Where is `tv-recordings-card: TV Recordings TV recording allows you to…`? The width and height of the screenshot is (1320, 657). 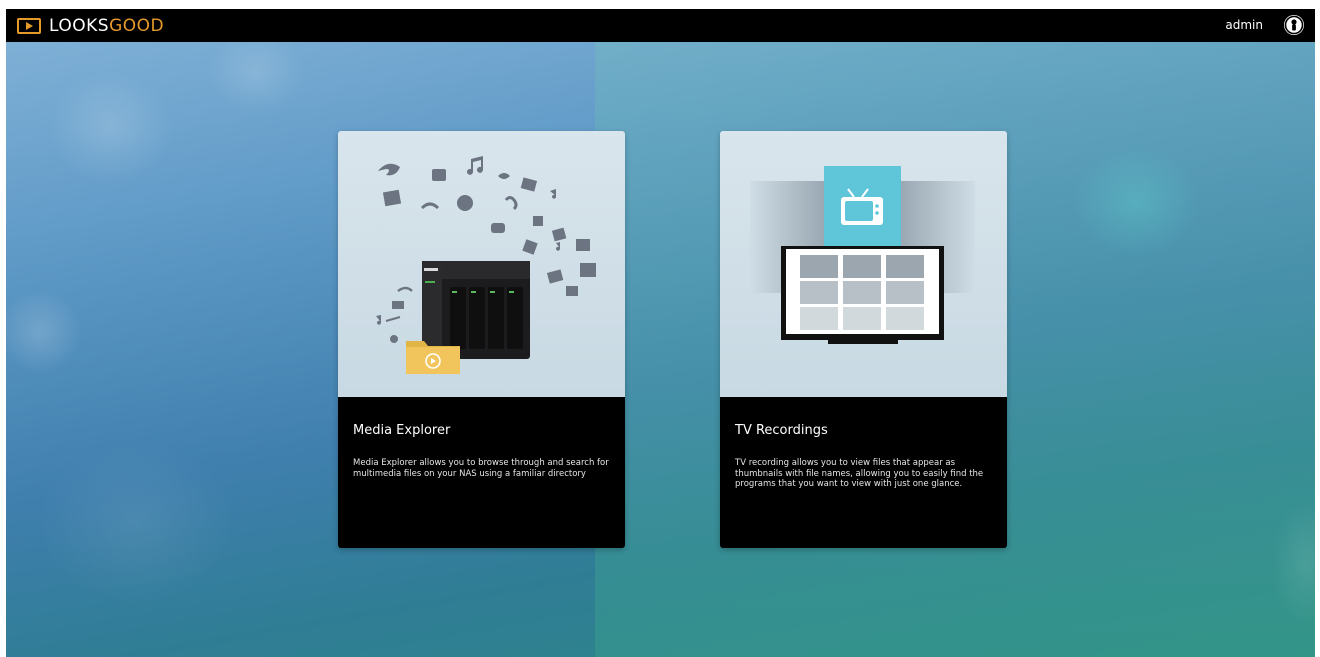
tv-recordings-card: TV Recordings TV recording allows you to… is located at coordinates (863, 339).